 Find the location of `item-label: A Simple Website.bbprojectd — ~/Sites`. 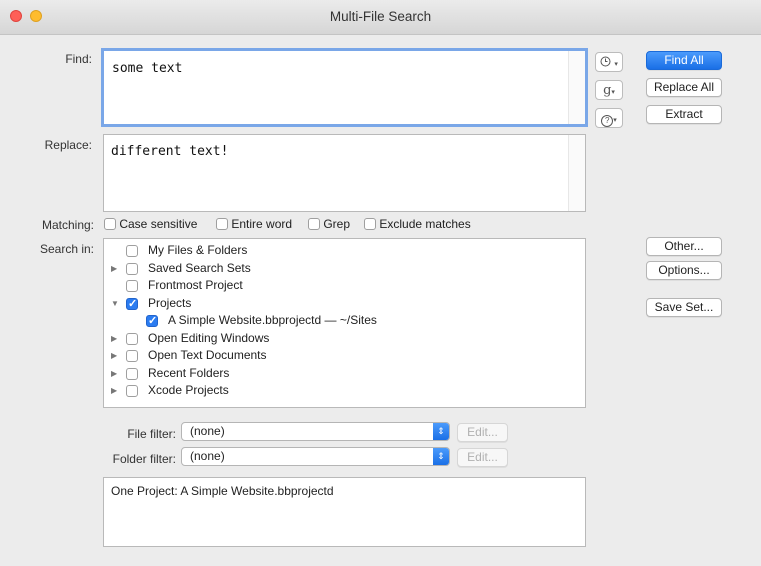

item-label: A Simple Website.bbprojectd — ~/Sites is located at coordinates (272, 320).